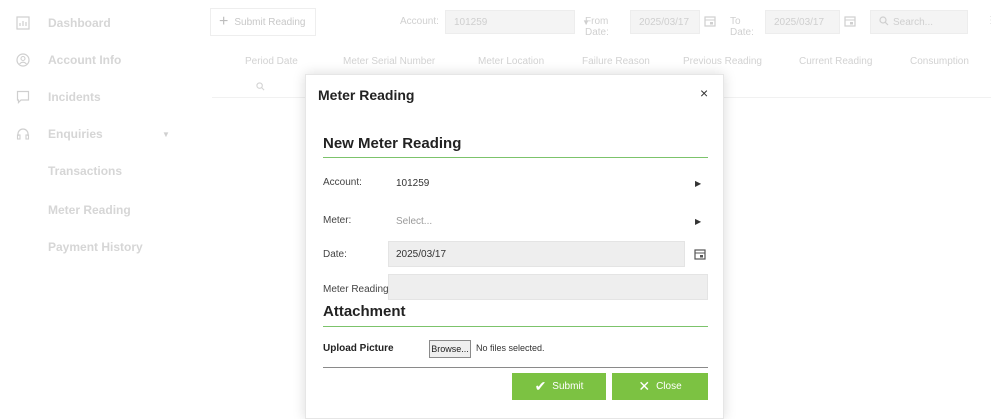 Image resolution: width=991 pixels, height=419 pixels. I want to click on sidebar-item-label: Enquiries, so click(75, 134).